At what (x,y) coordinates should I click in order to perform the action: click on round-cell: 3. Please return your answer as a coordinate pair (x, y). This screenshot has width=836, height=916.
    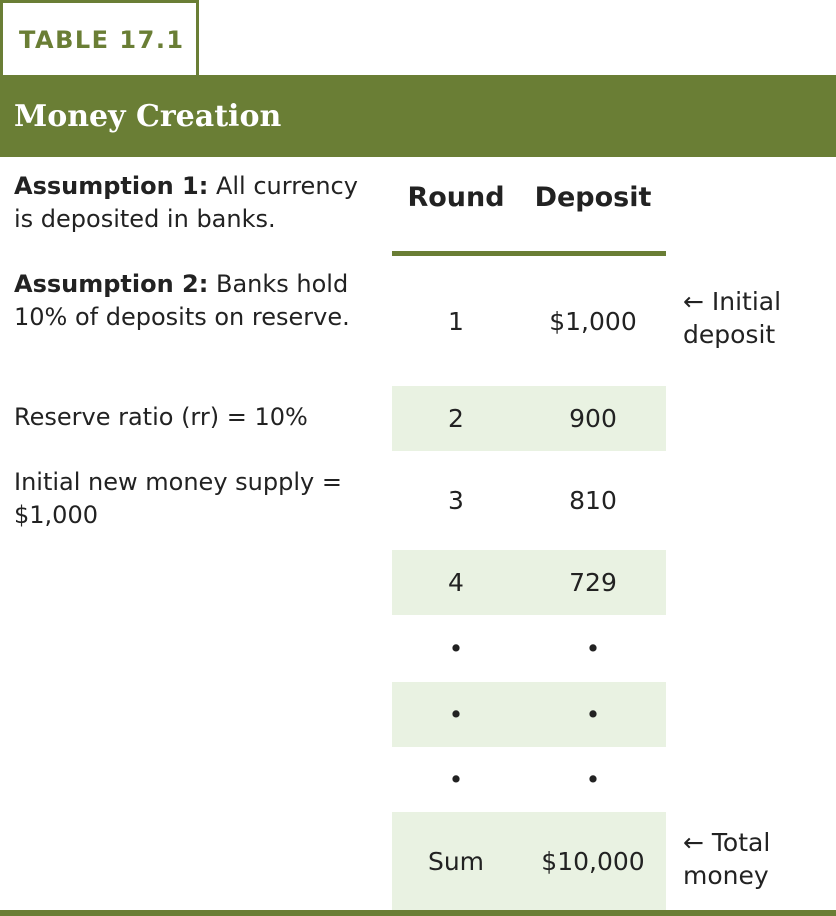
    Looking at the image, I should click on (456, 500).